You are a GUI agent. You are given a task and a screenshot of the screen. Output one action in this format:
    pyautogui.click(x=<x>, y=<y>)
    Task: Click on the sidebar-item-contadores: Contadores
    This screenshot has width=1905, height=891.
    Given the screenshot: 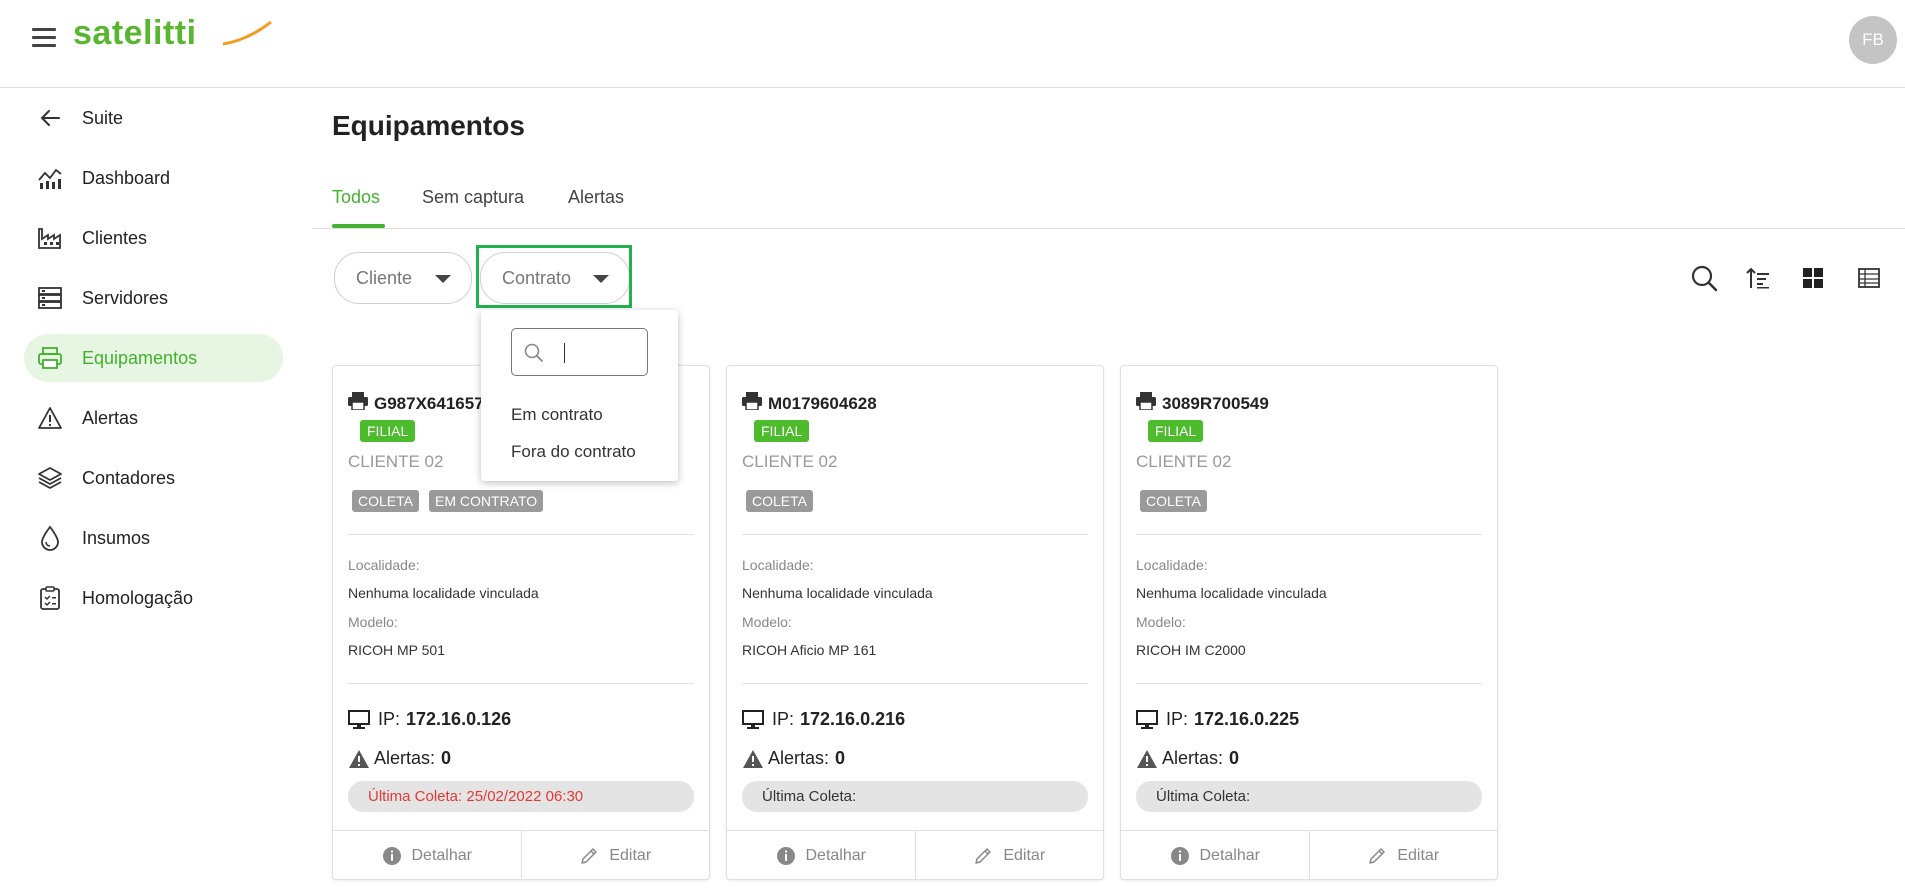 What is the action you would take?
    pyautogui.click(x=153, y=478)
    